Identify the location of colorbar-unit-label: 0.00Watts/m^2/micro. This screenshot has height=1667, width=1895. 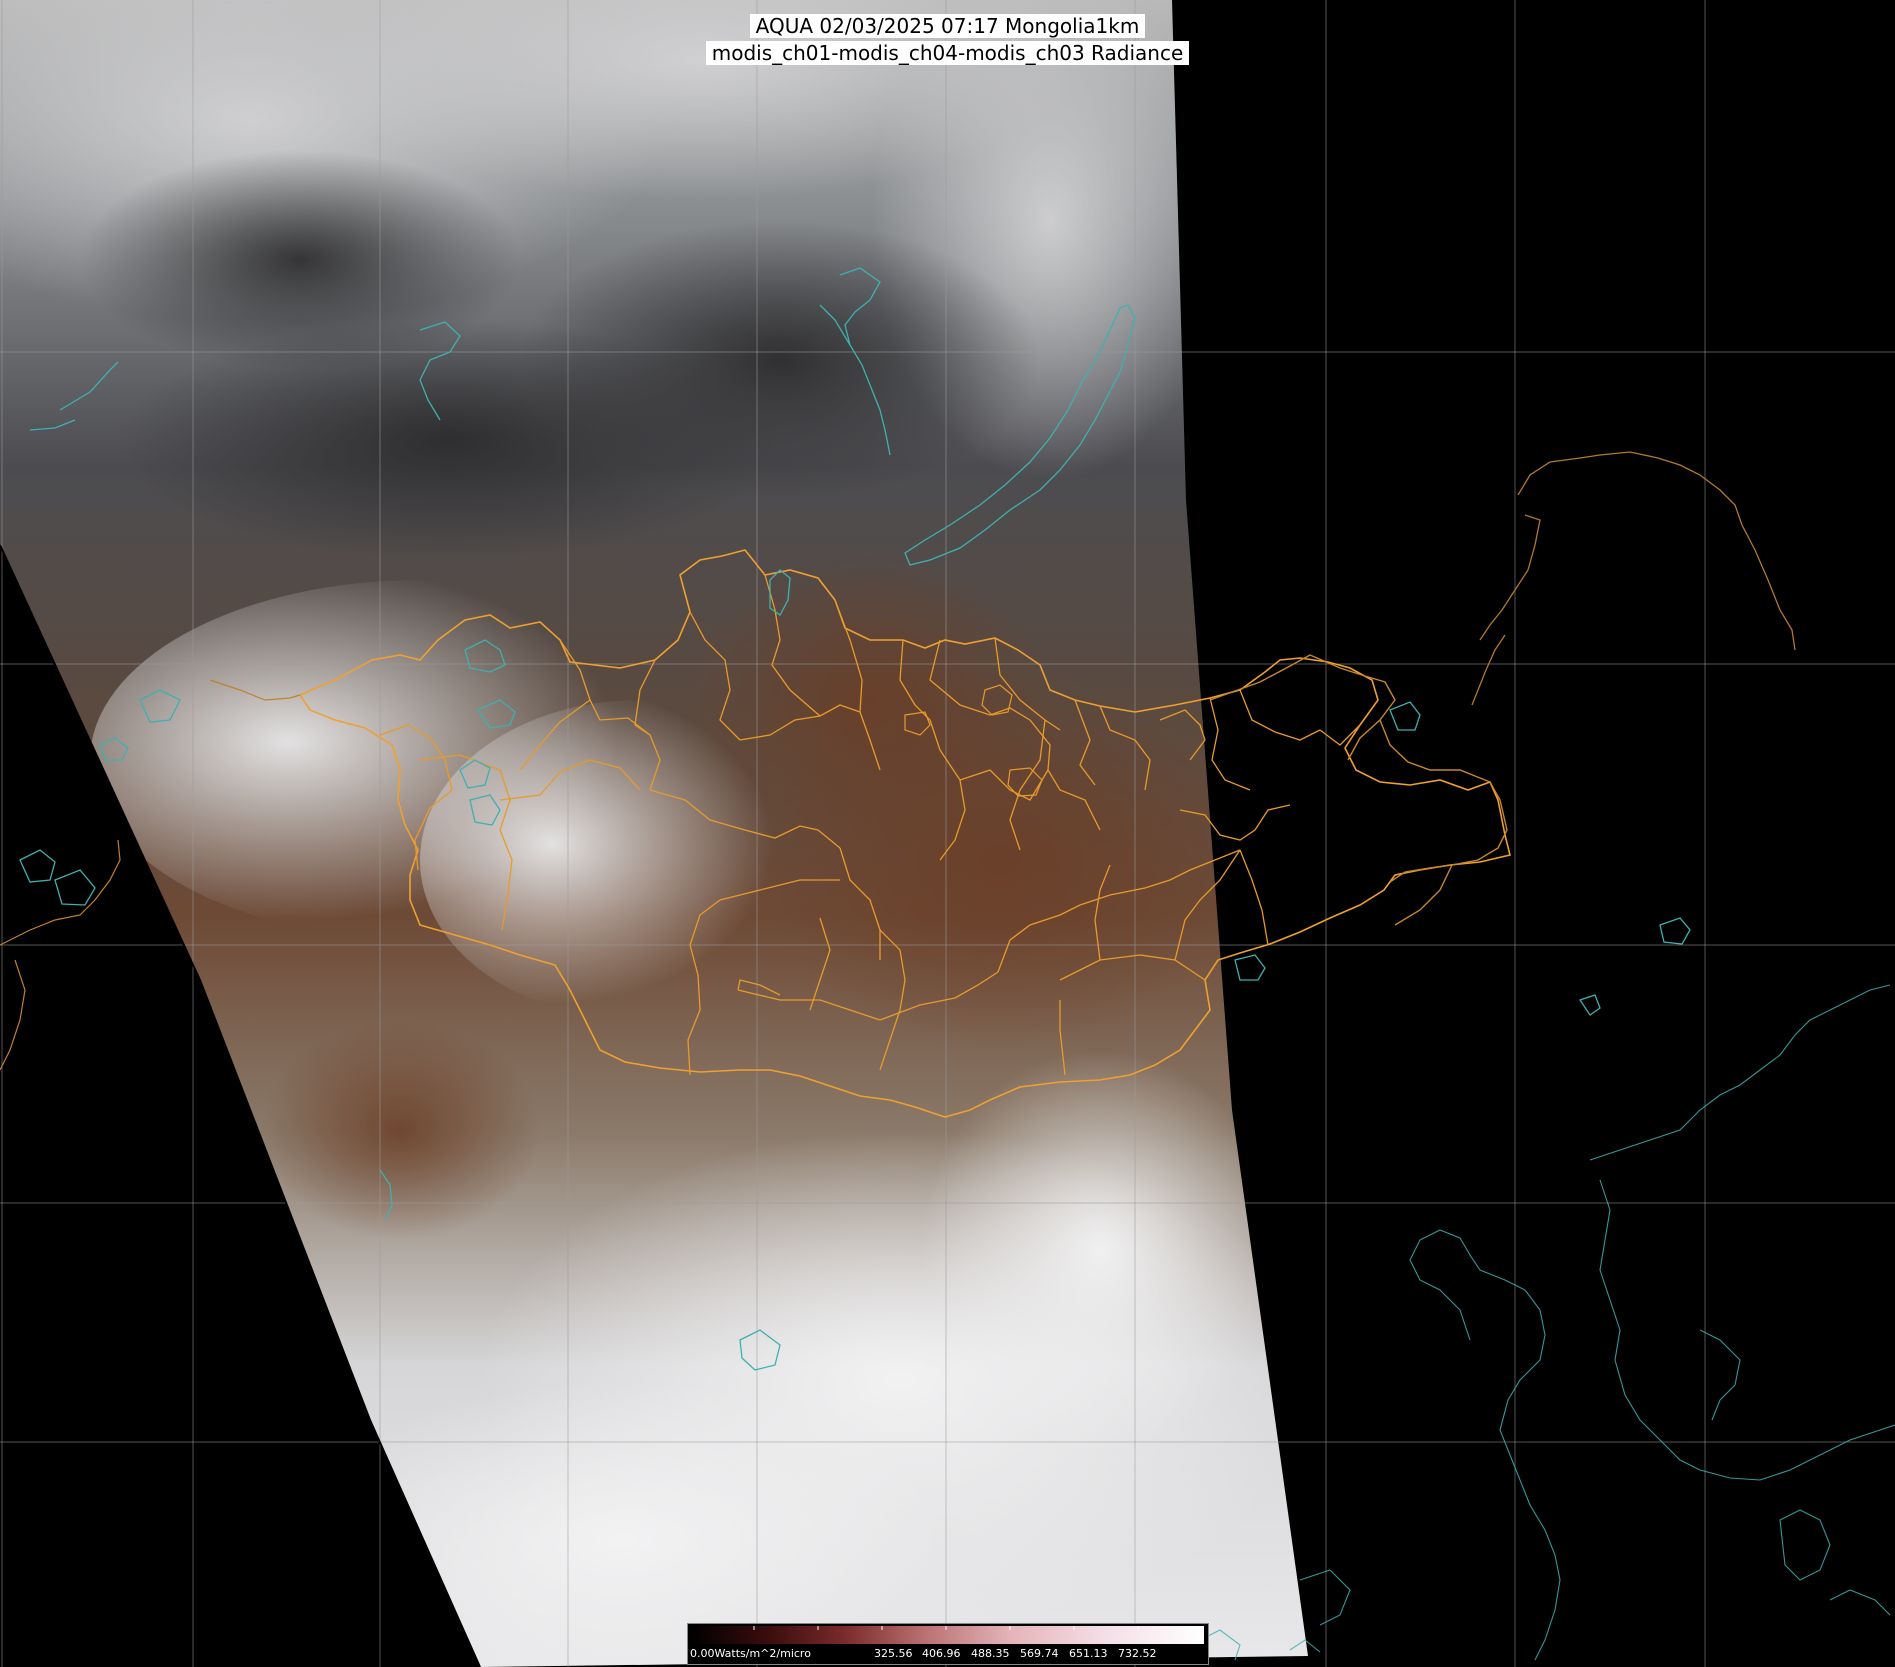
(750, 1653).